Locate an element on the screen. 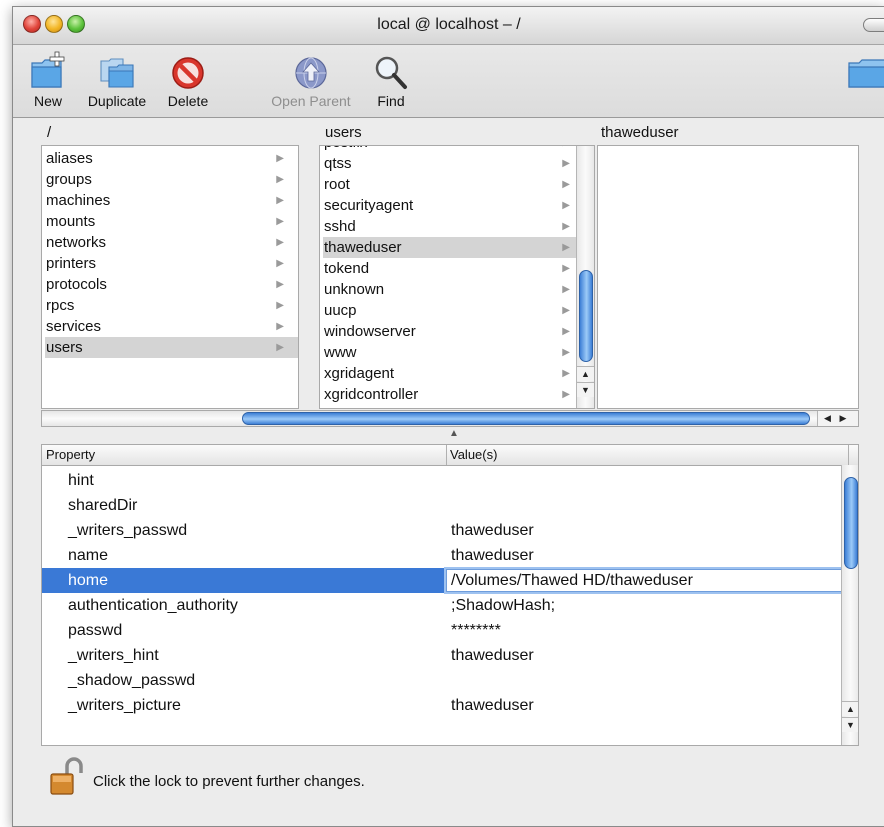  browser-item: protocols ▶ is located at coordinates (171, 284).